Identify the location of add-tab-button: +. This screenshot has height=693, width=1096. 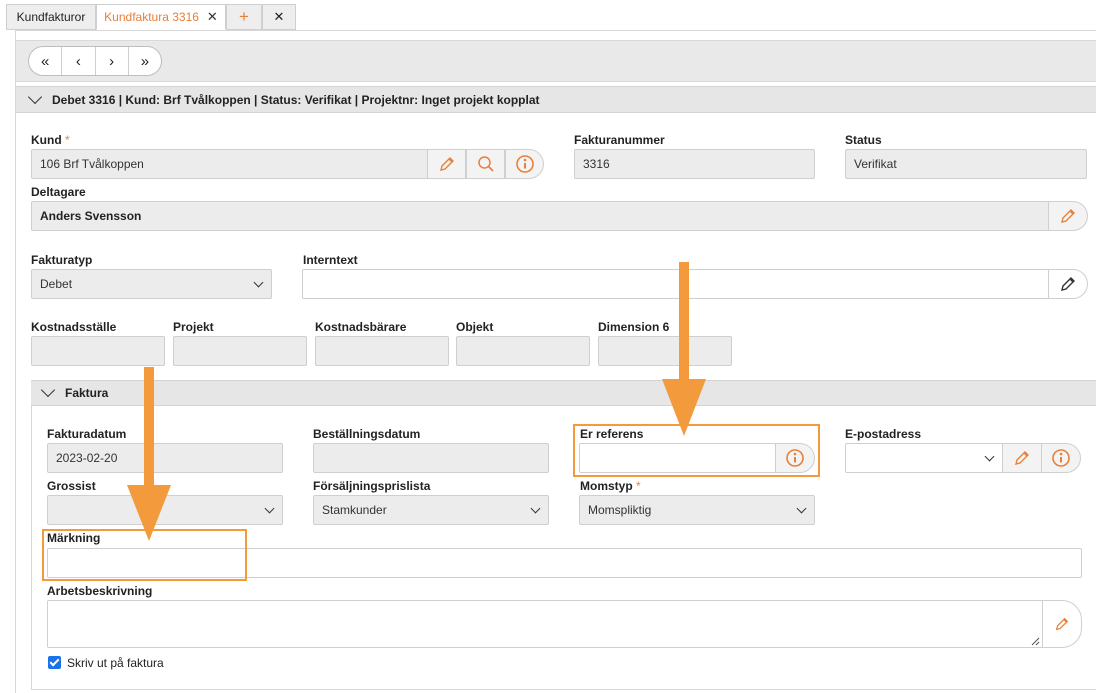
(244, 17).